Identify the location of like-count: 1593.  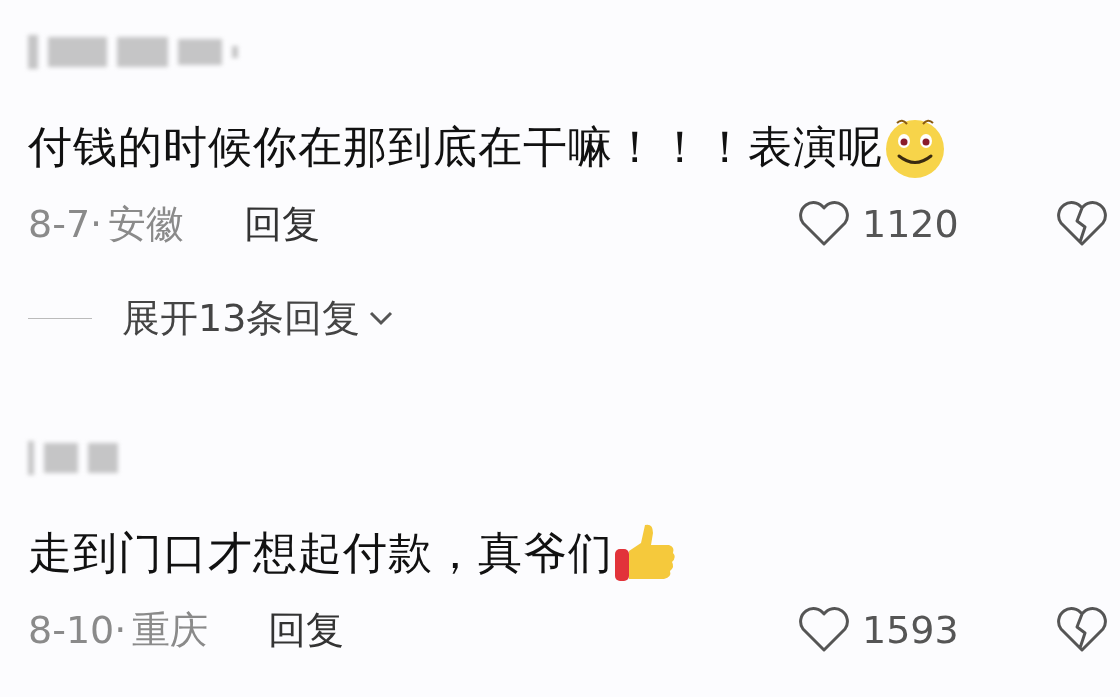
(911, 630).